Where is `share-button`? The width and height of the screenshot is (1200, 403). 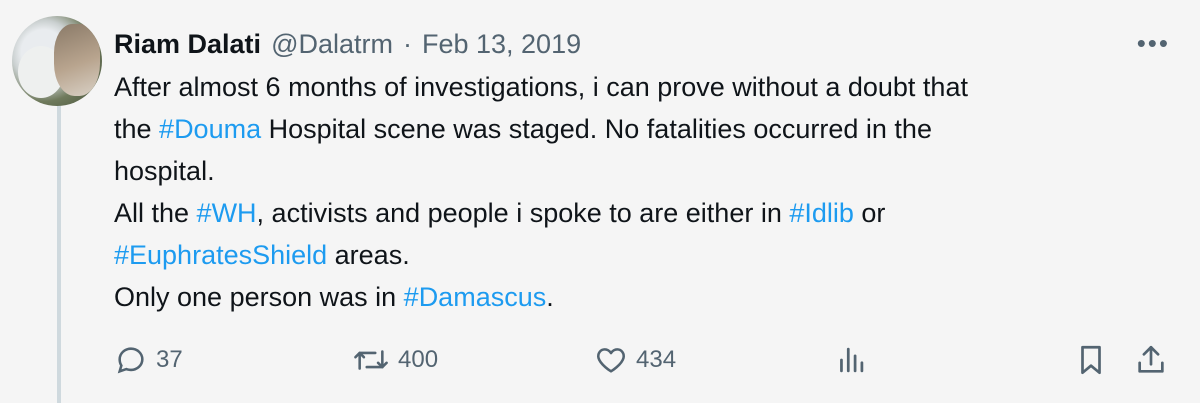 share-button is located at coordinates (1151, 360).